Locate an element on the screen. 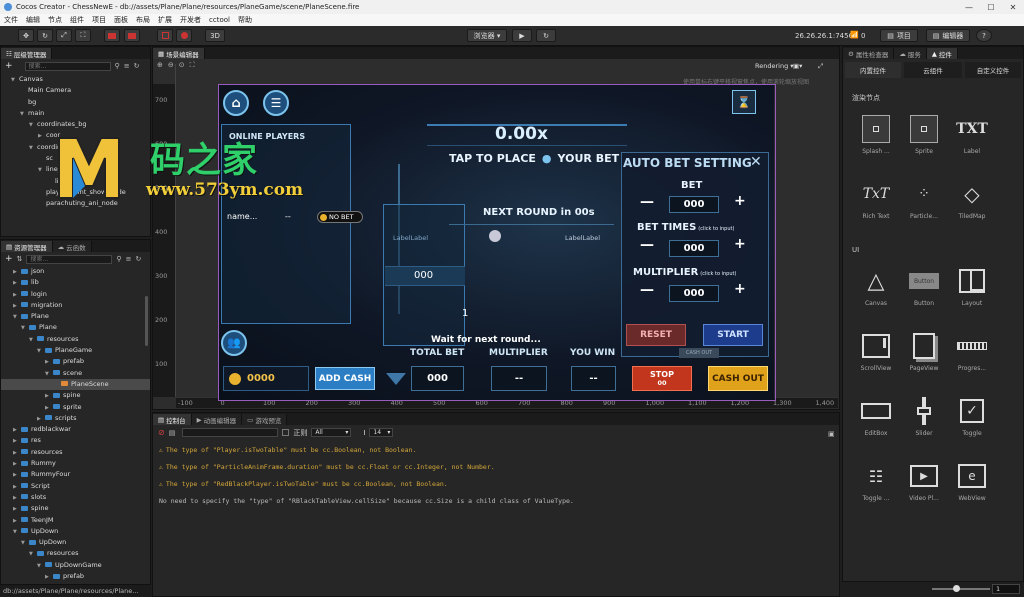 The width and height of the screenshot is (1024, 597). control-sprite: Sprite is located at coordinates (924, 138).